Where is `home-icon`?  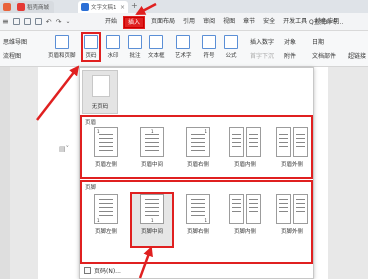 home-icon is located at coordinates (7, 7).